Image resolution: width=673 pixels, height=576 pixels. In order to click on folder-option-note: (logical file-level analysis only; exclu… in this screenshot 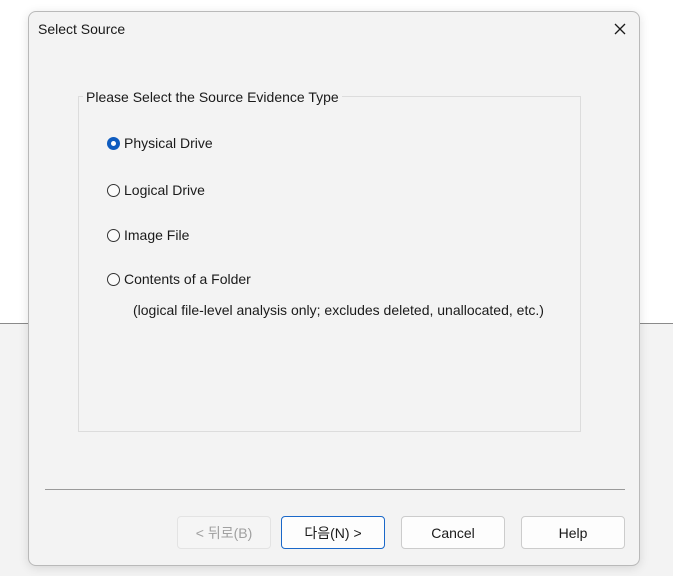, I will do `click(338, 310)`.